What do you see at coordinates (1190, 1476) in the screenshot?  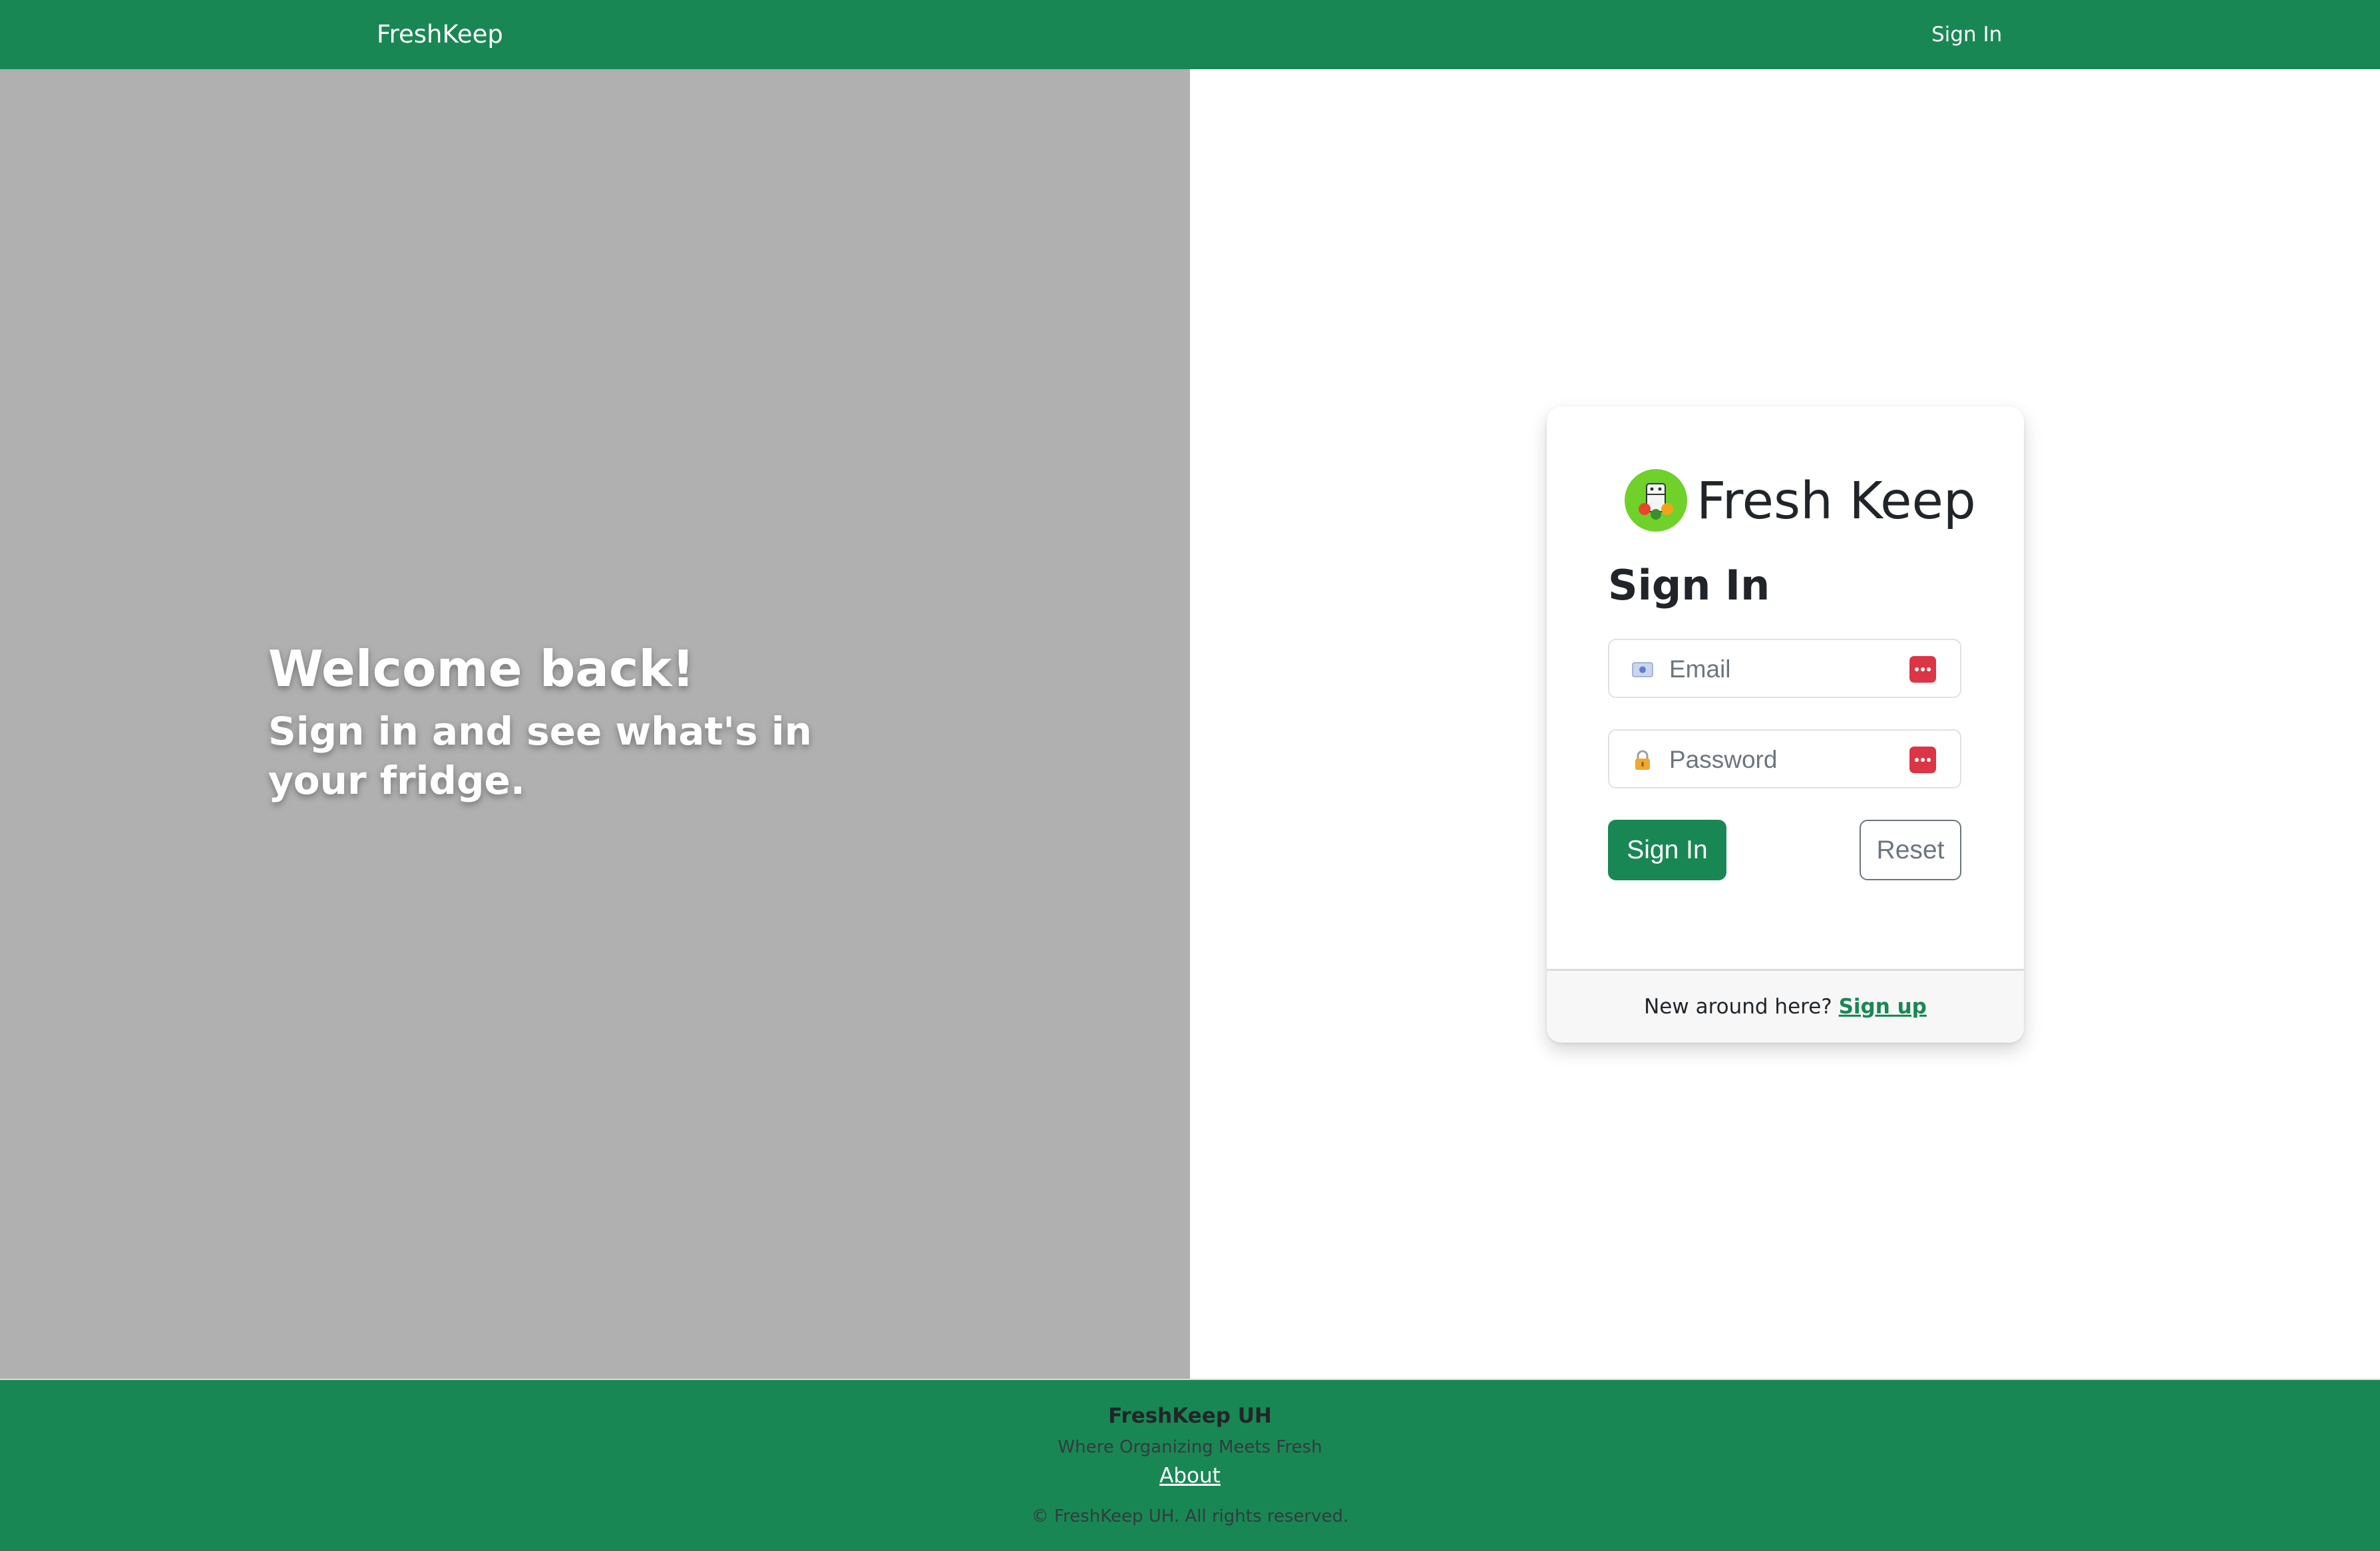 I see `about-link: About` at bounding box center [1190, 1476].